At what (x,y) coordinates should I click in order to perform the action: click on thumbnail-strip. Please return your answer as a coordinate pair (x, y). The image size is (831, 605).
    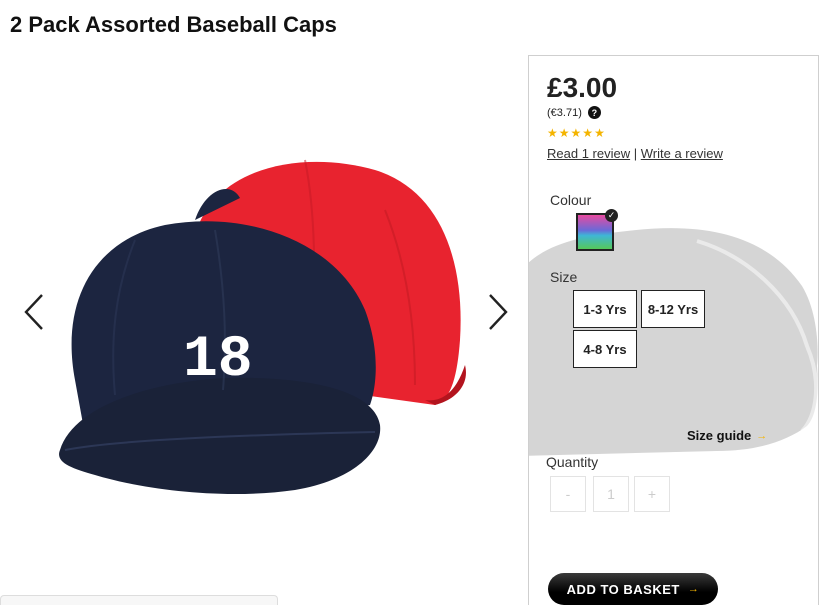
    Looking at the image, I should click on (139, 600).